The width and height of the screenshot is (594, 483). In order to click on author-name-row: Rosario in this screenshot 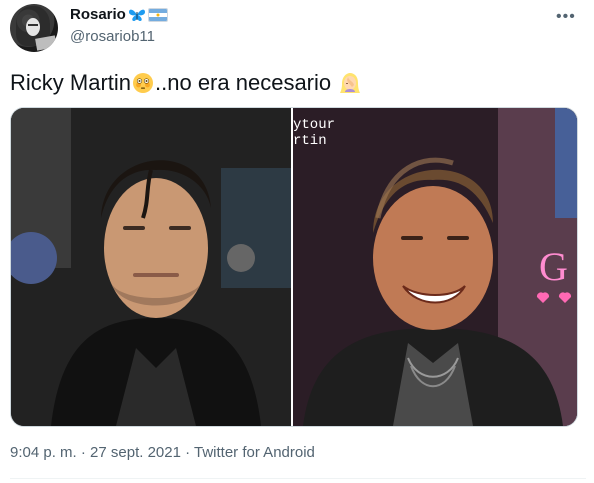, I will do `click(119, 14)`.